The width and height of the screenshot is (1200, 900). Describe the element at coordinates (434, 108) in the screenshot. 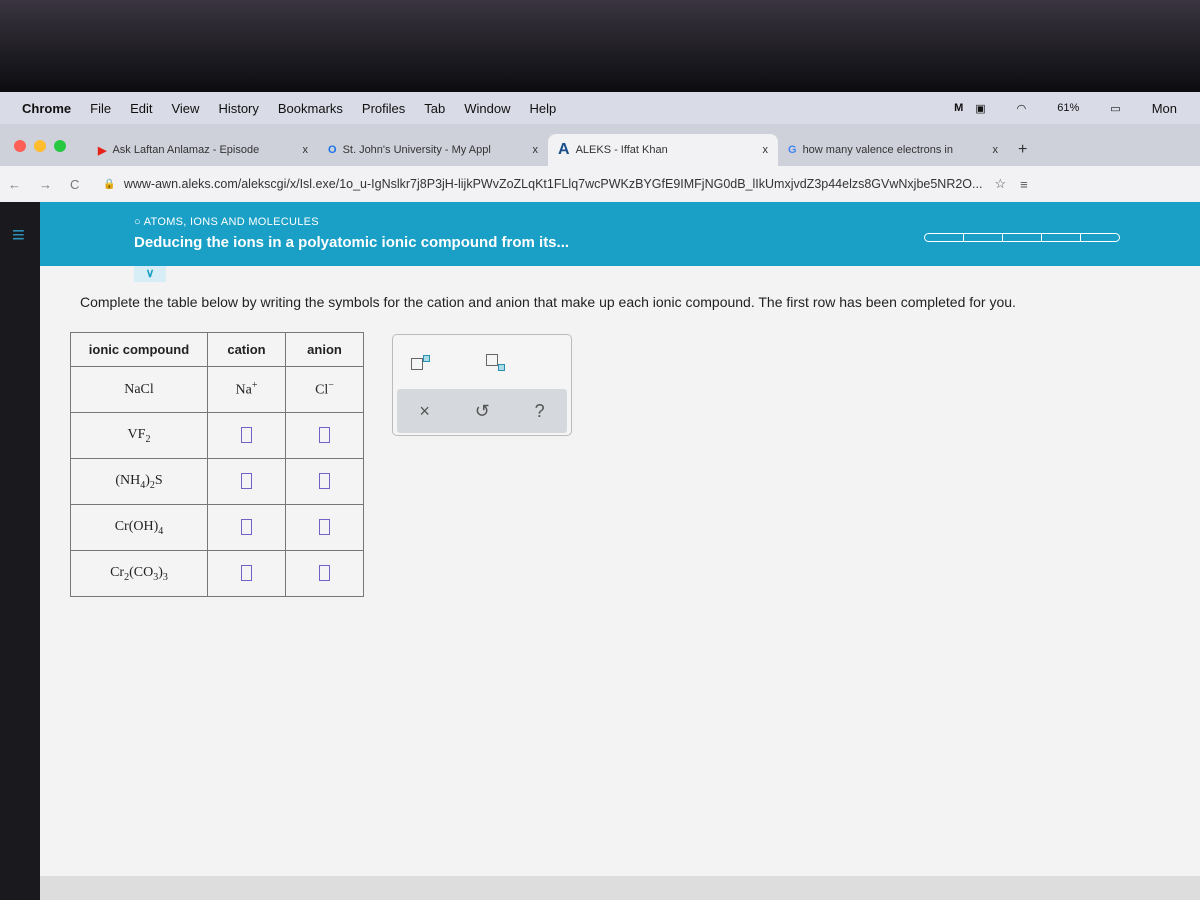

I see `menu-tab: Tab` at that location.